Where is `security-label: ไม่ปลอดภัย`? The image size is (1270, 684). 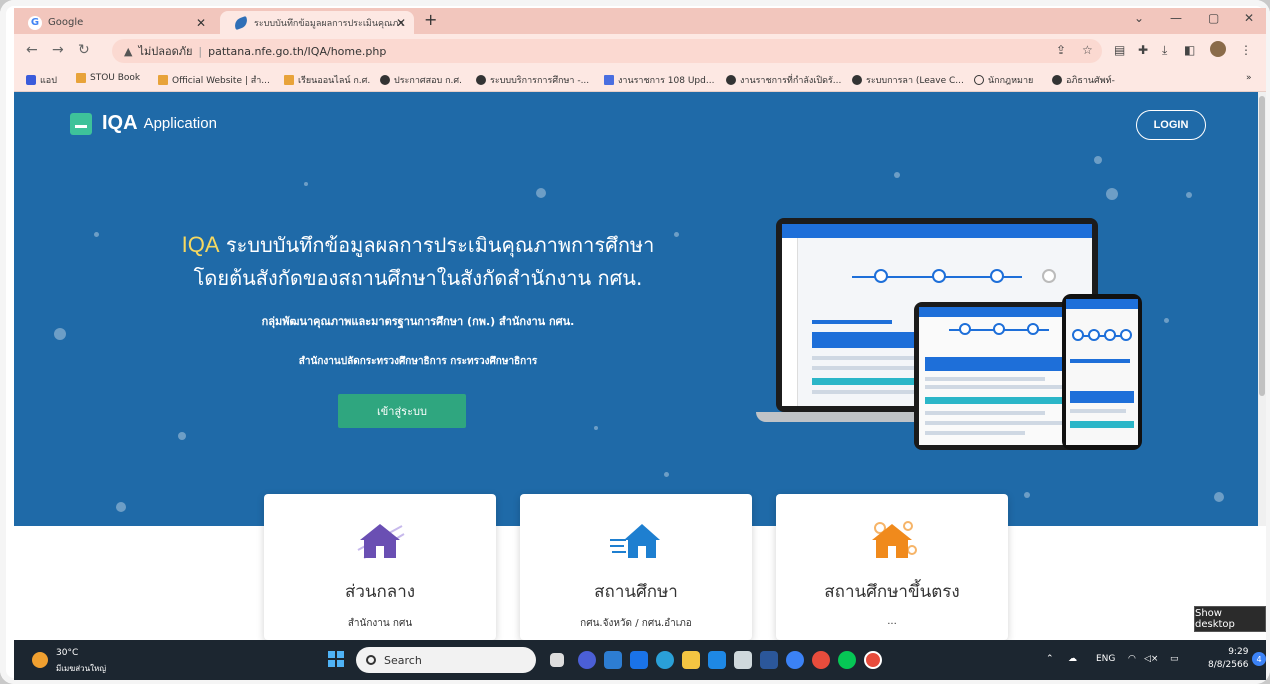
security-label: ไม่ปลอดภัย is located at coordinates (165, 51).